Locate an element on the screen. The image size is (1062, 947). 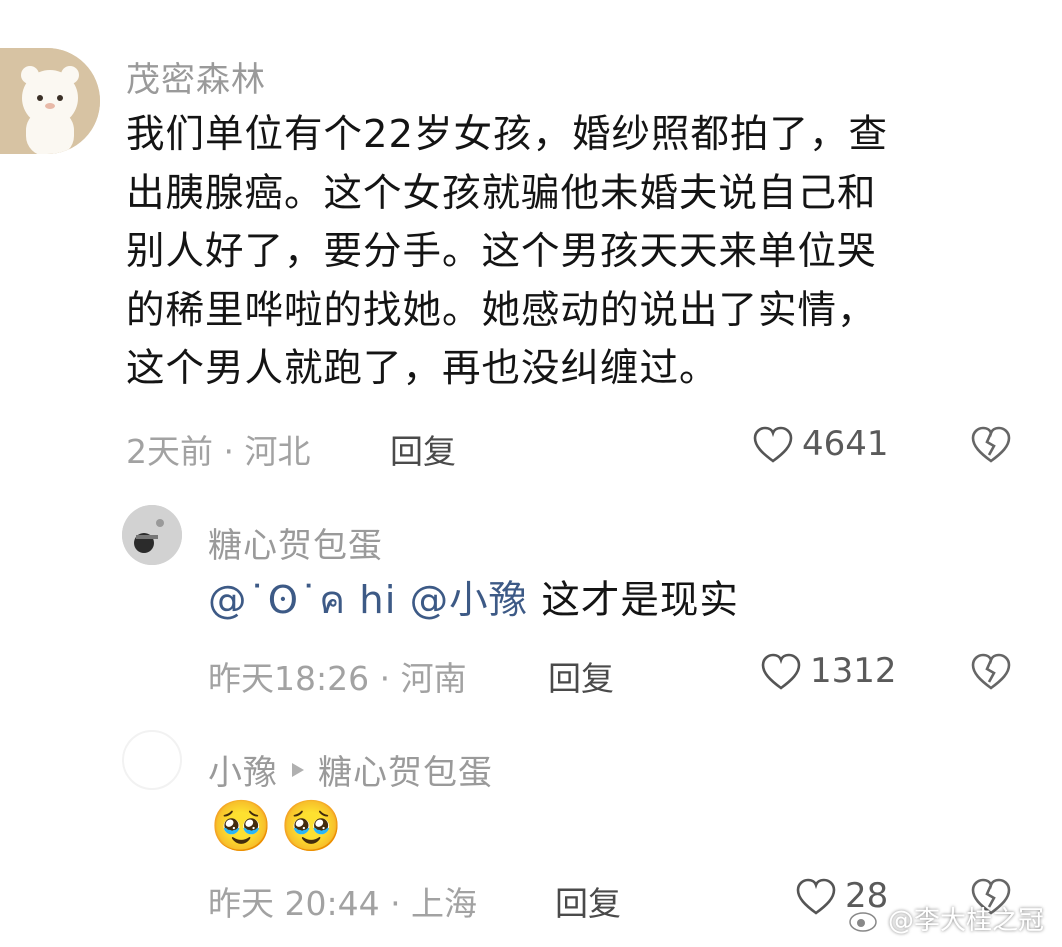
like-count: 1312 is located at coordinates (853, 671).